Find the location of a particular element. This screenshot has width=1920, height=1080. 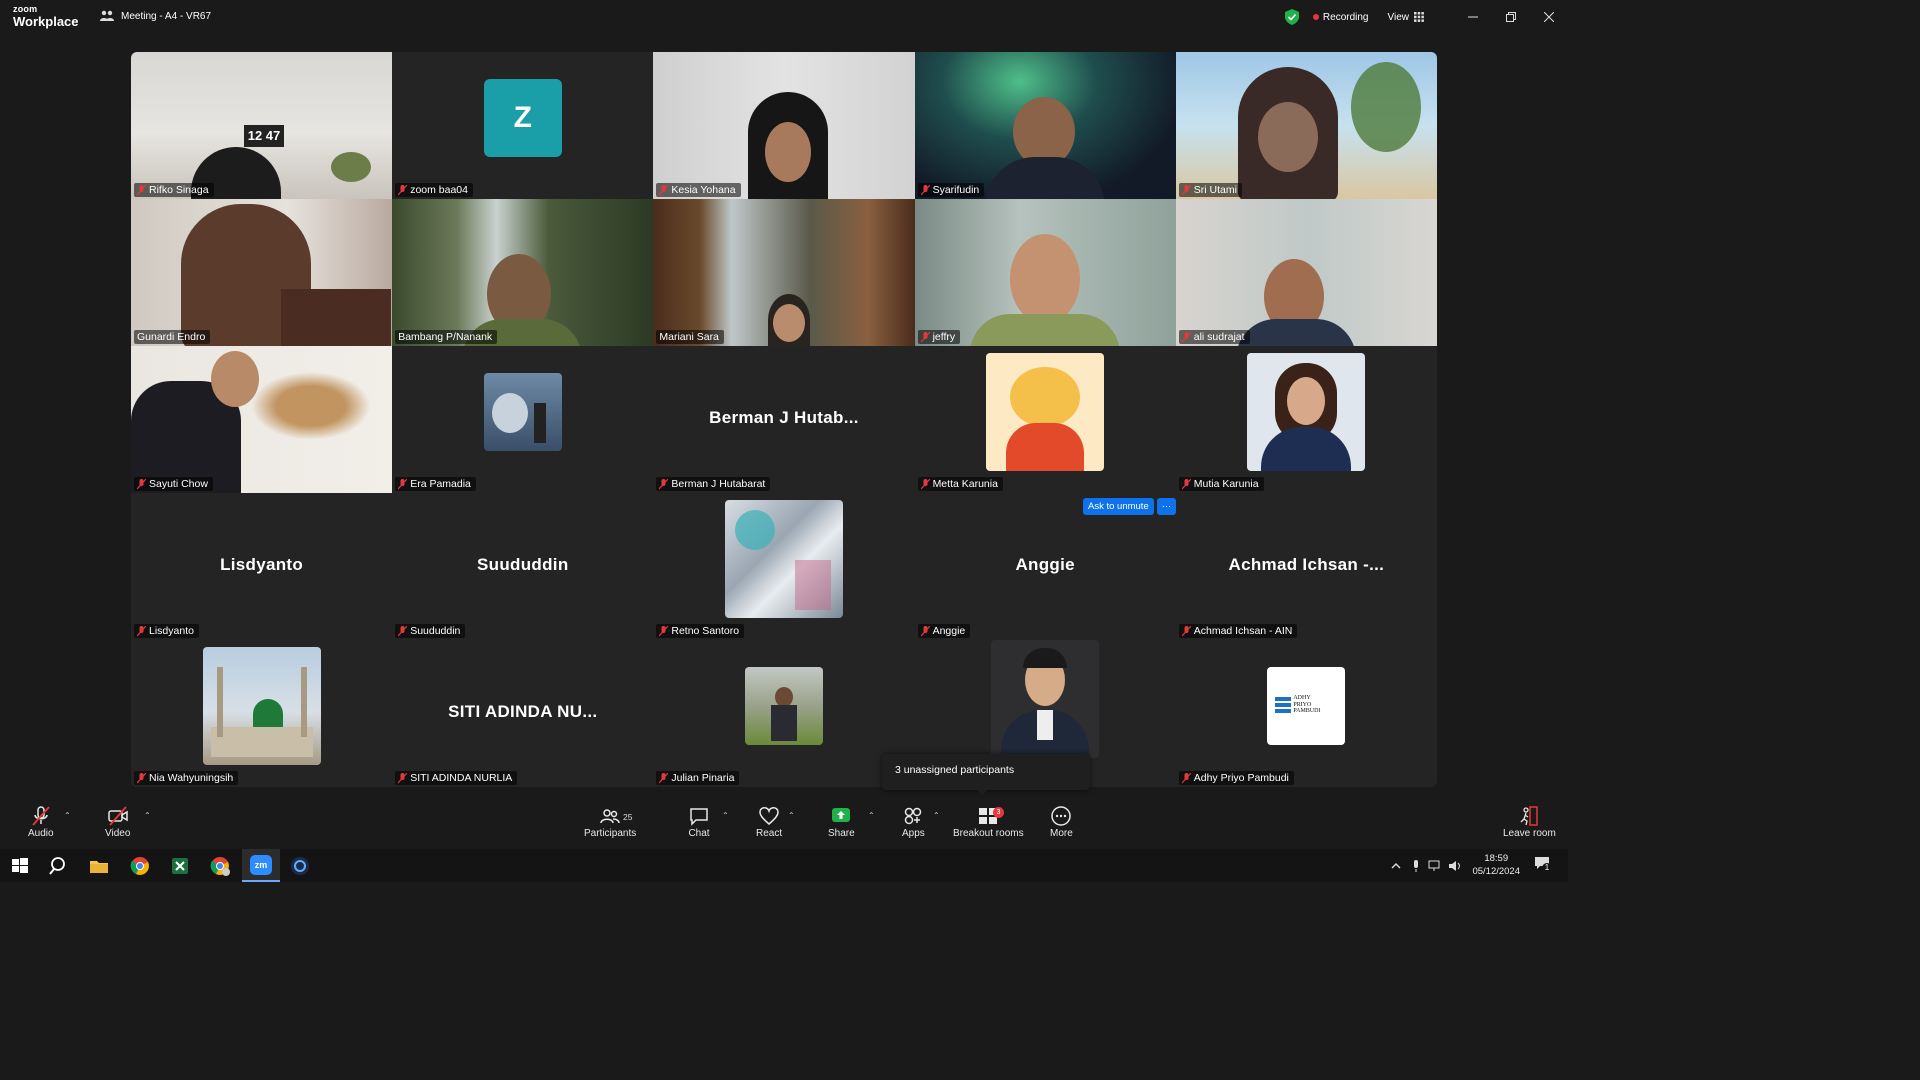

audio-options-chevron-icon: ⌃ is located at coordinates (67, 815).